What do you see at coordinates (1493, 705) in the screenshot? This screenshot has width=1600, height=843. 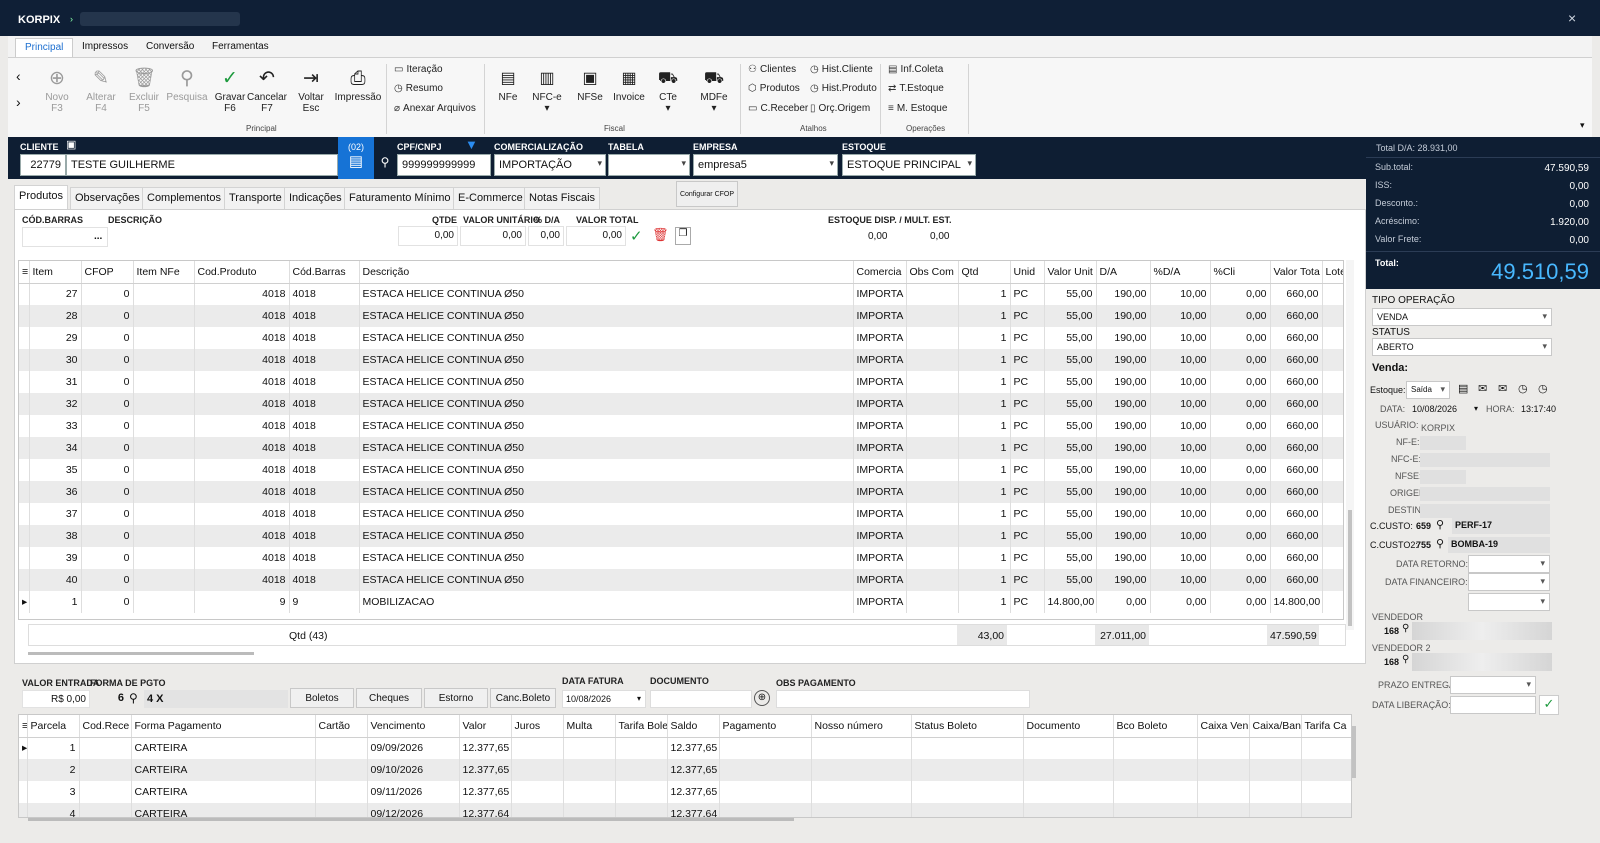 I see `data-liberacao-field` at bounding box center [1493, 705].